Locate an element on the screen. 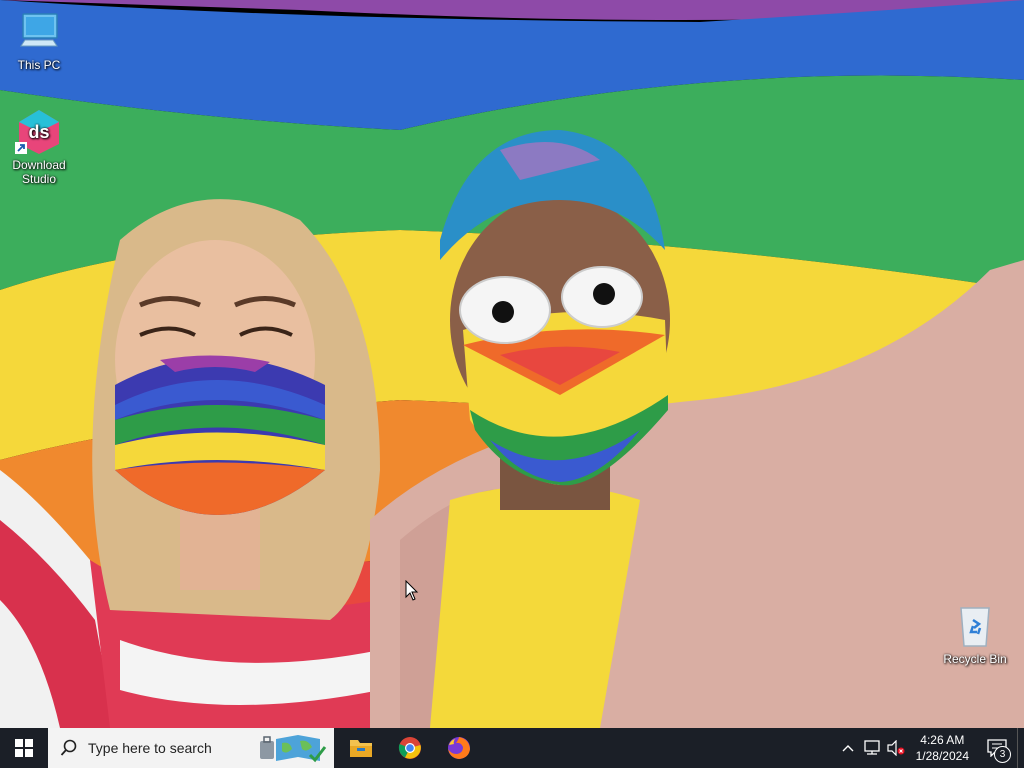 This screenshot has height=768, width=1024. taskbar-file-explorer is located at coordinates (360, 748).